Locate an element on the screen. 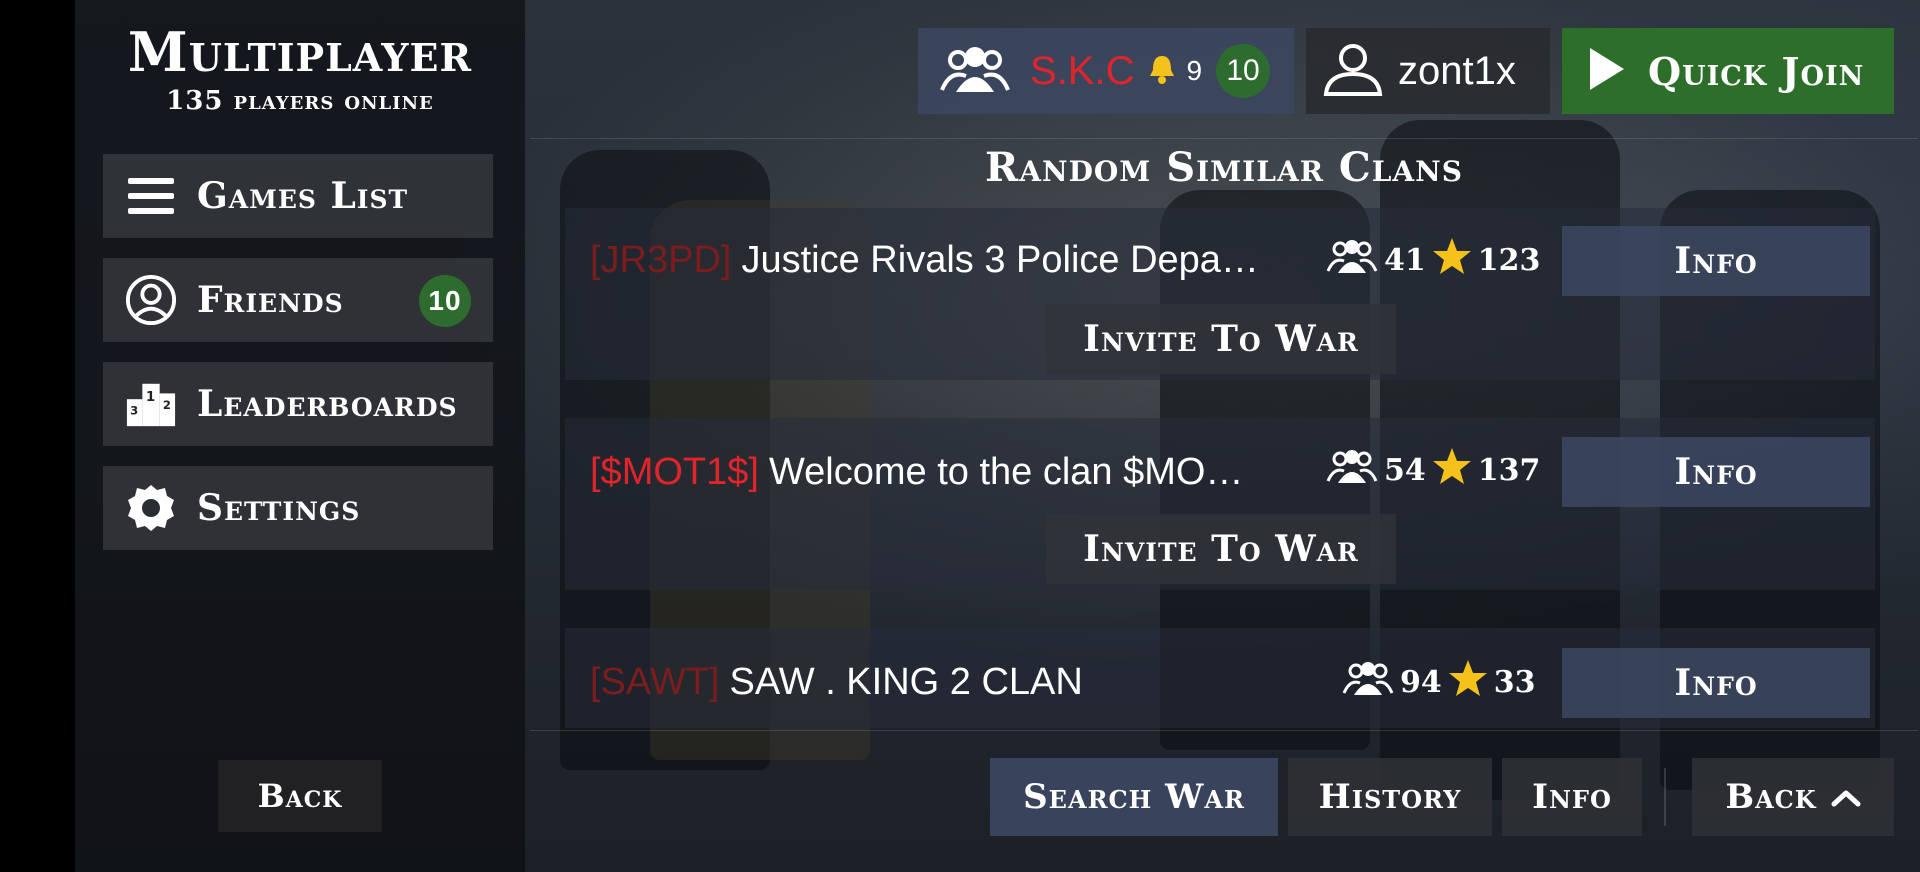  clan-tag: [JR3PD] is located at coordinates (661, 259).